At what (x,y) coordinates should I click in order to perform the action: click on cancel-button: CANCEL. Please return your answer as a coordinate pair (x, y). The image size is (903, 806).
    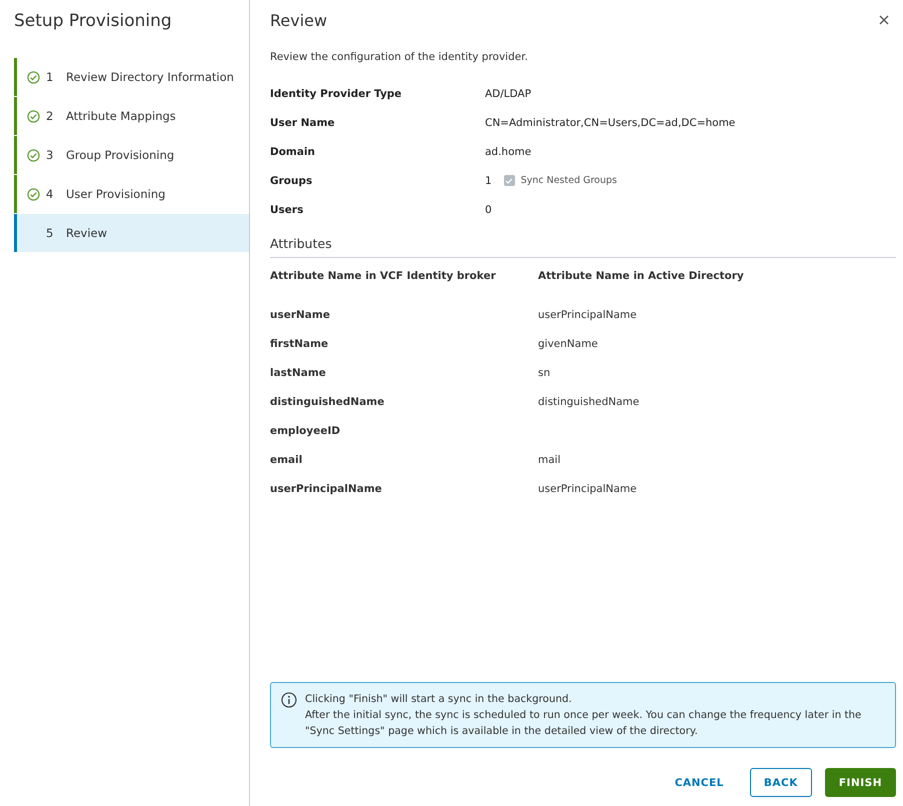
    Looking at the image, I should click on (699, 782).